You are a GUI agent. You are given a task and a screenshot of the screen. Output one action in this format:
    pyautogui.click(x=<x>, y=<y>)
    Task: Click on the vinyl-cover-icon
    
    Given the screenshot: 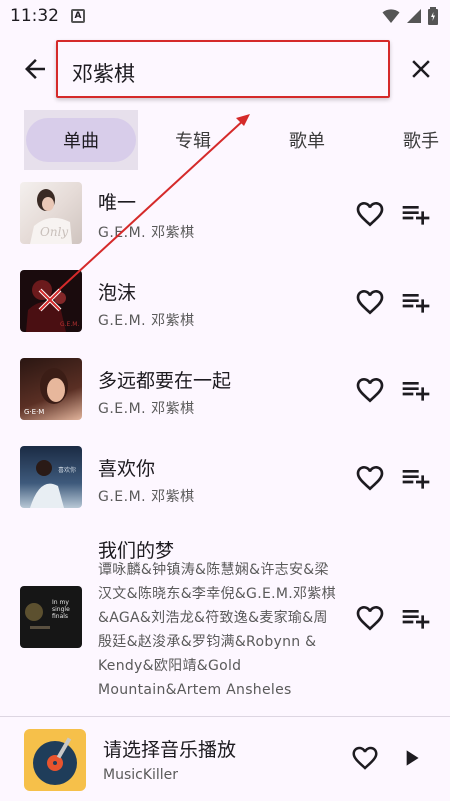 What is the action you would take?
    pyautogui.click(x=55, y=760)
    